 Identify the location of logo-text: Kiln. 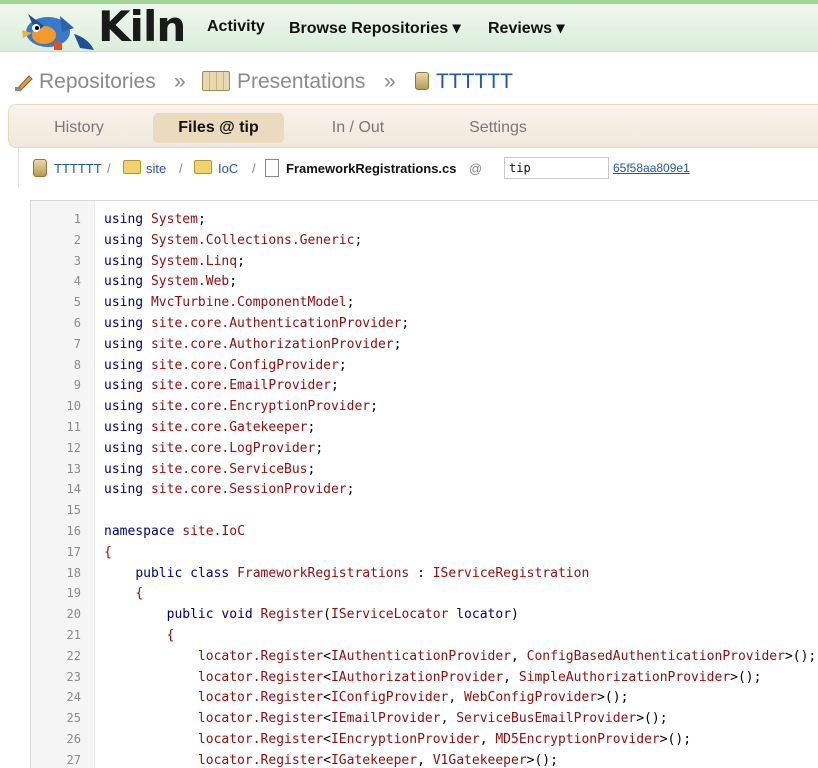
(142, 26).